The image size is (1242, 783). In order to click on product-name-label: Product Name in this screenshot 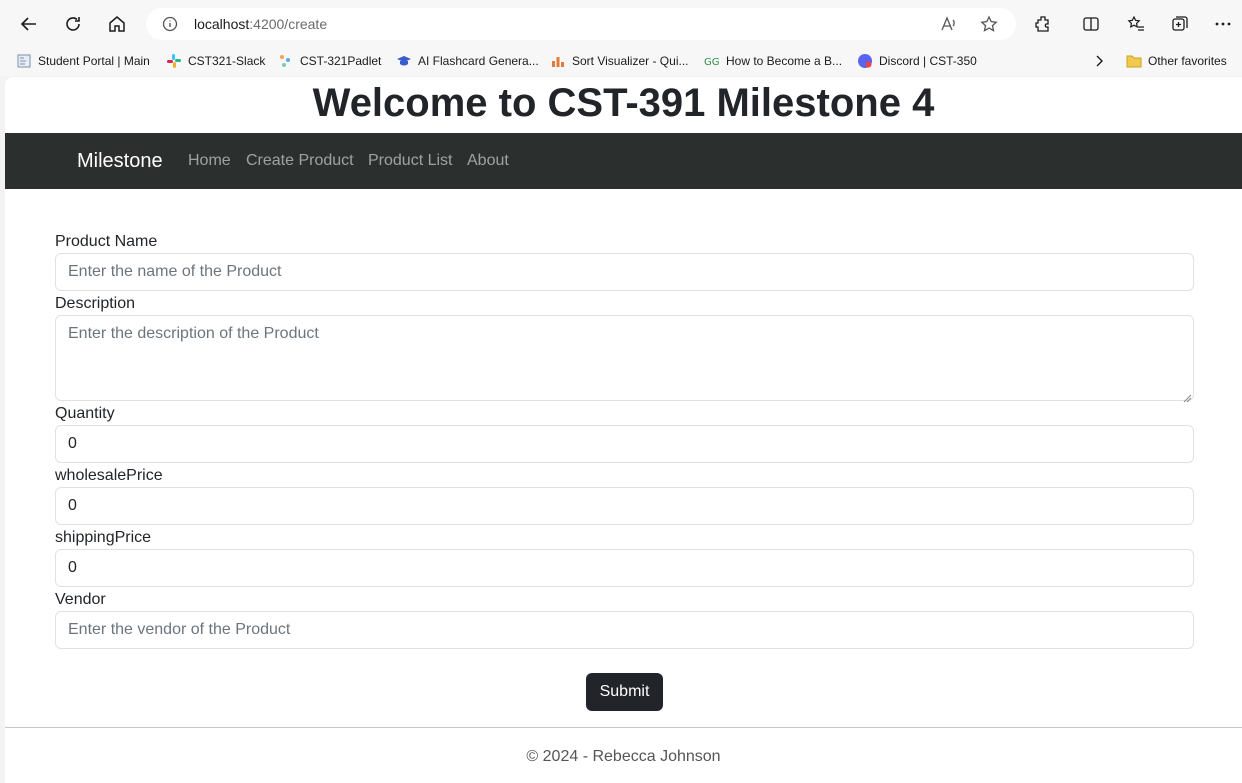, I will do `click(106, 241)`.